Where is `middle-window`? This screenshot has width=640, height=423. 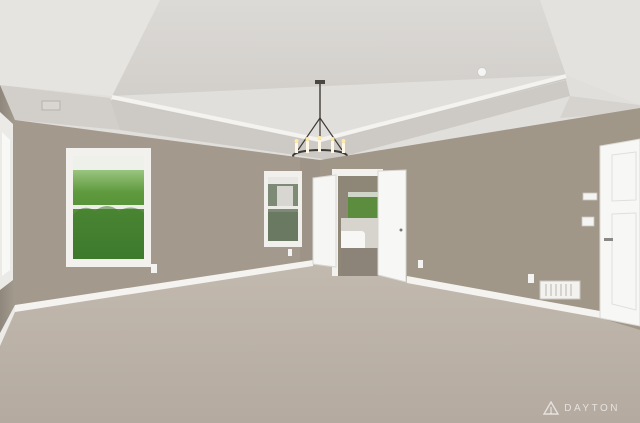 middle-window is located at coordinates (283, 209).